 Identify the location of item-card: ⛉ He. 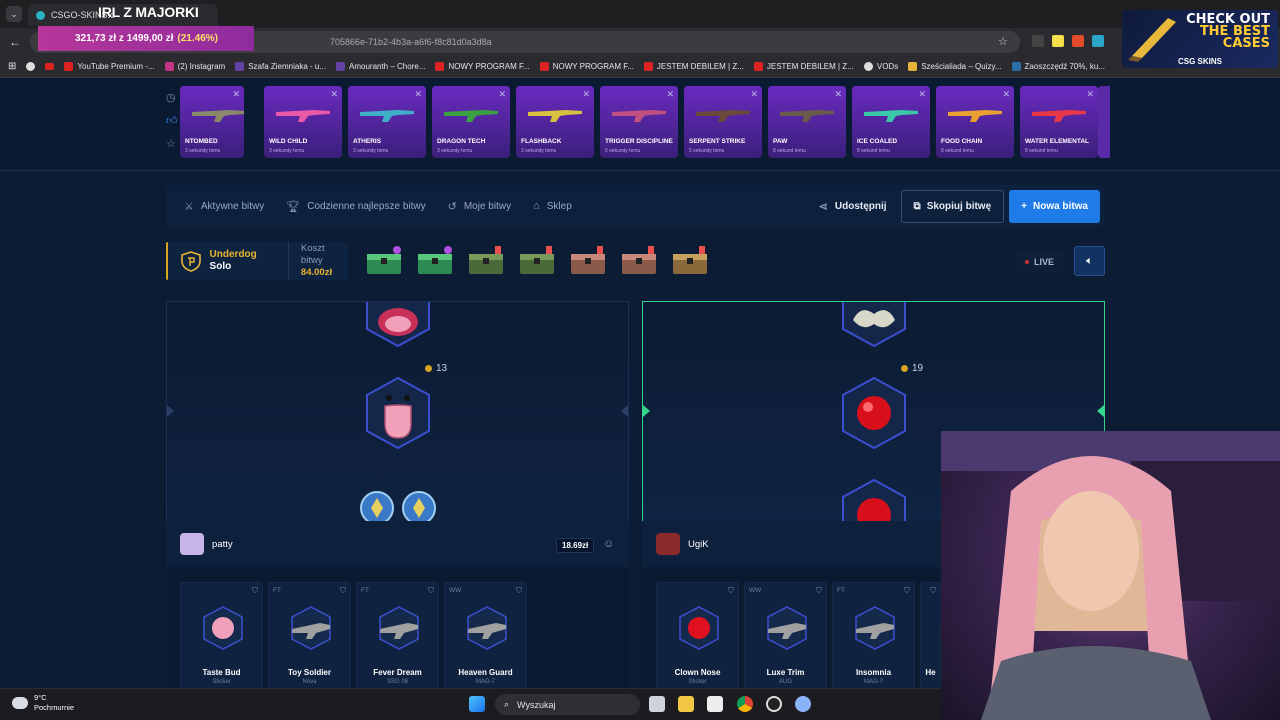
(930, 636).